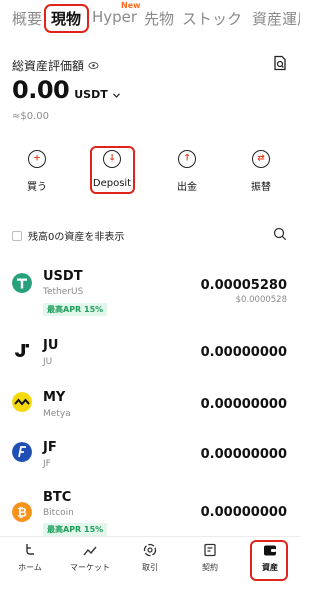 The width and height of the screenshot is (320, 600). I want to click on highlight-box-deposit, so click(112, 170).